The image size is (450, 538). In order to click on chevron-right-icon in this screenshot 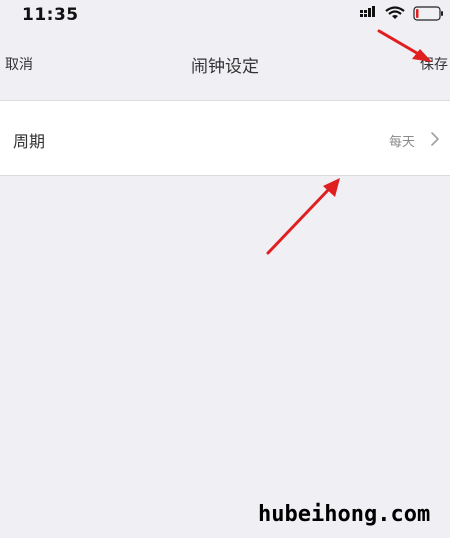, I will do `click(435, 141)`.